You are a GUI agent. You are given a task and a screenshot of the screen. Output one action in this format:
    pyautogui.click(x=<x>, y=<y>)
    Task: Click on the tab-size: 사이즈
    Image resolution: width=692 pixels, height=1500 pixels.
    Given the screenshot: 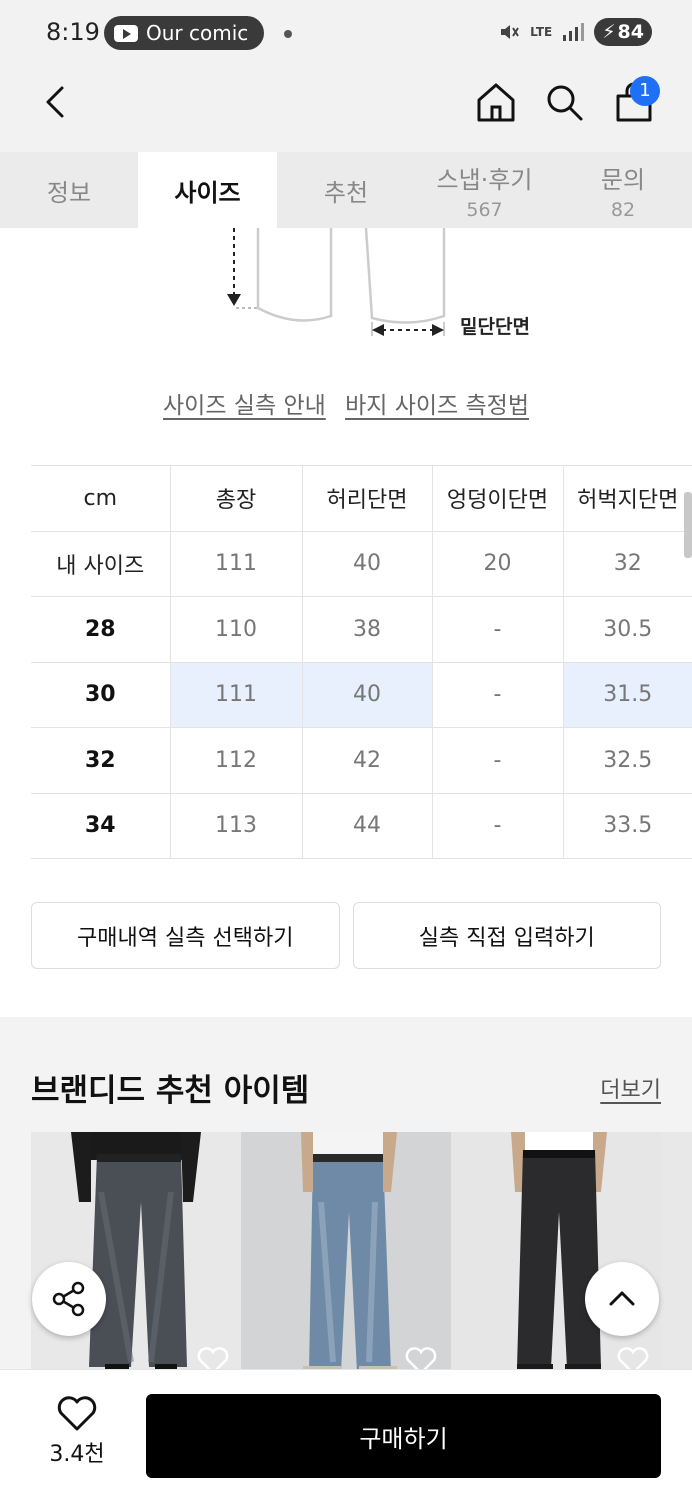 What is the action you would take?
    pyautogui.click(x=207, y=190)
    